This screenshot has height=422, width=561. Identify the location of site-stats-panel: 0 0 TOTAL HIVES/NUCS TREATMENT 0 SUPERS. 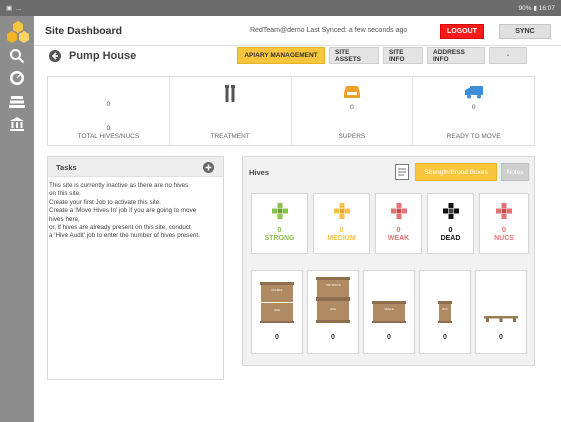
(291, 111).